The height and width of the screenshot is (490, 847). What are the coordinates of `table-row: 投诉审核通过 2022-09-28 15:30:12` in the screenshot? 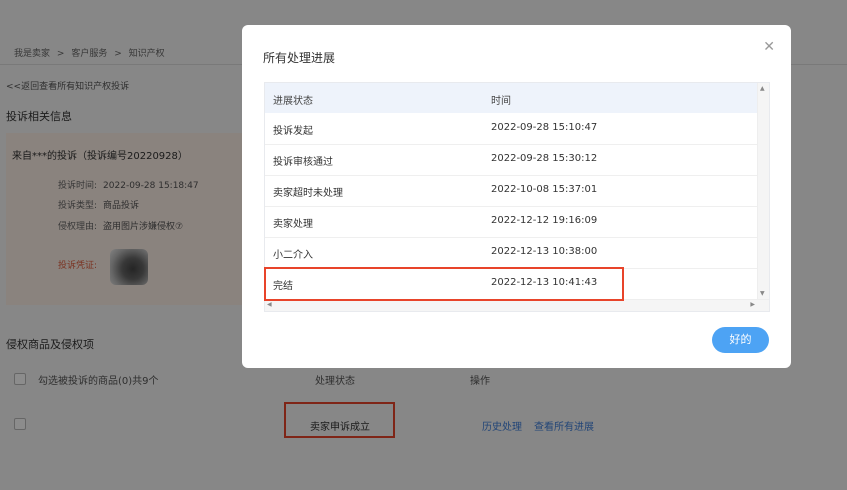 It's located at (511, 160).